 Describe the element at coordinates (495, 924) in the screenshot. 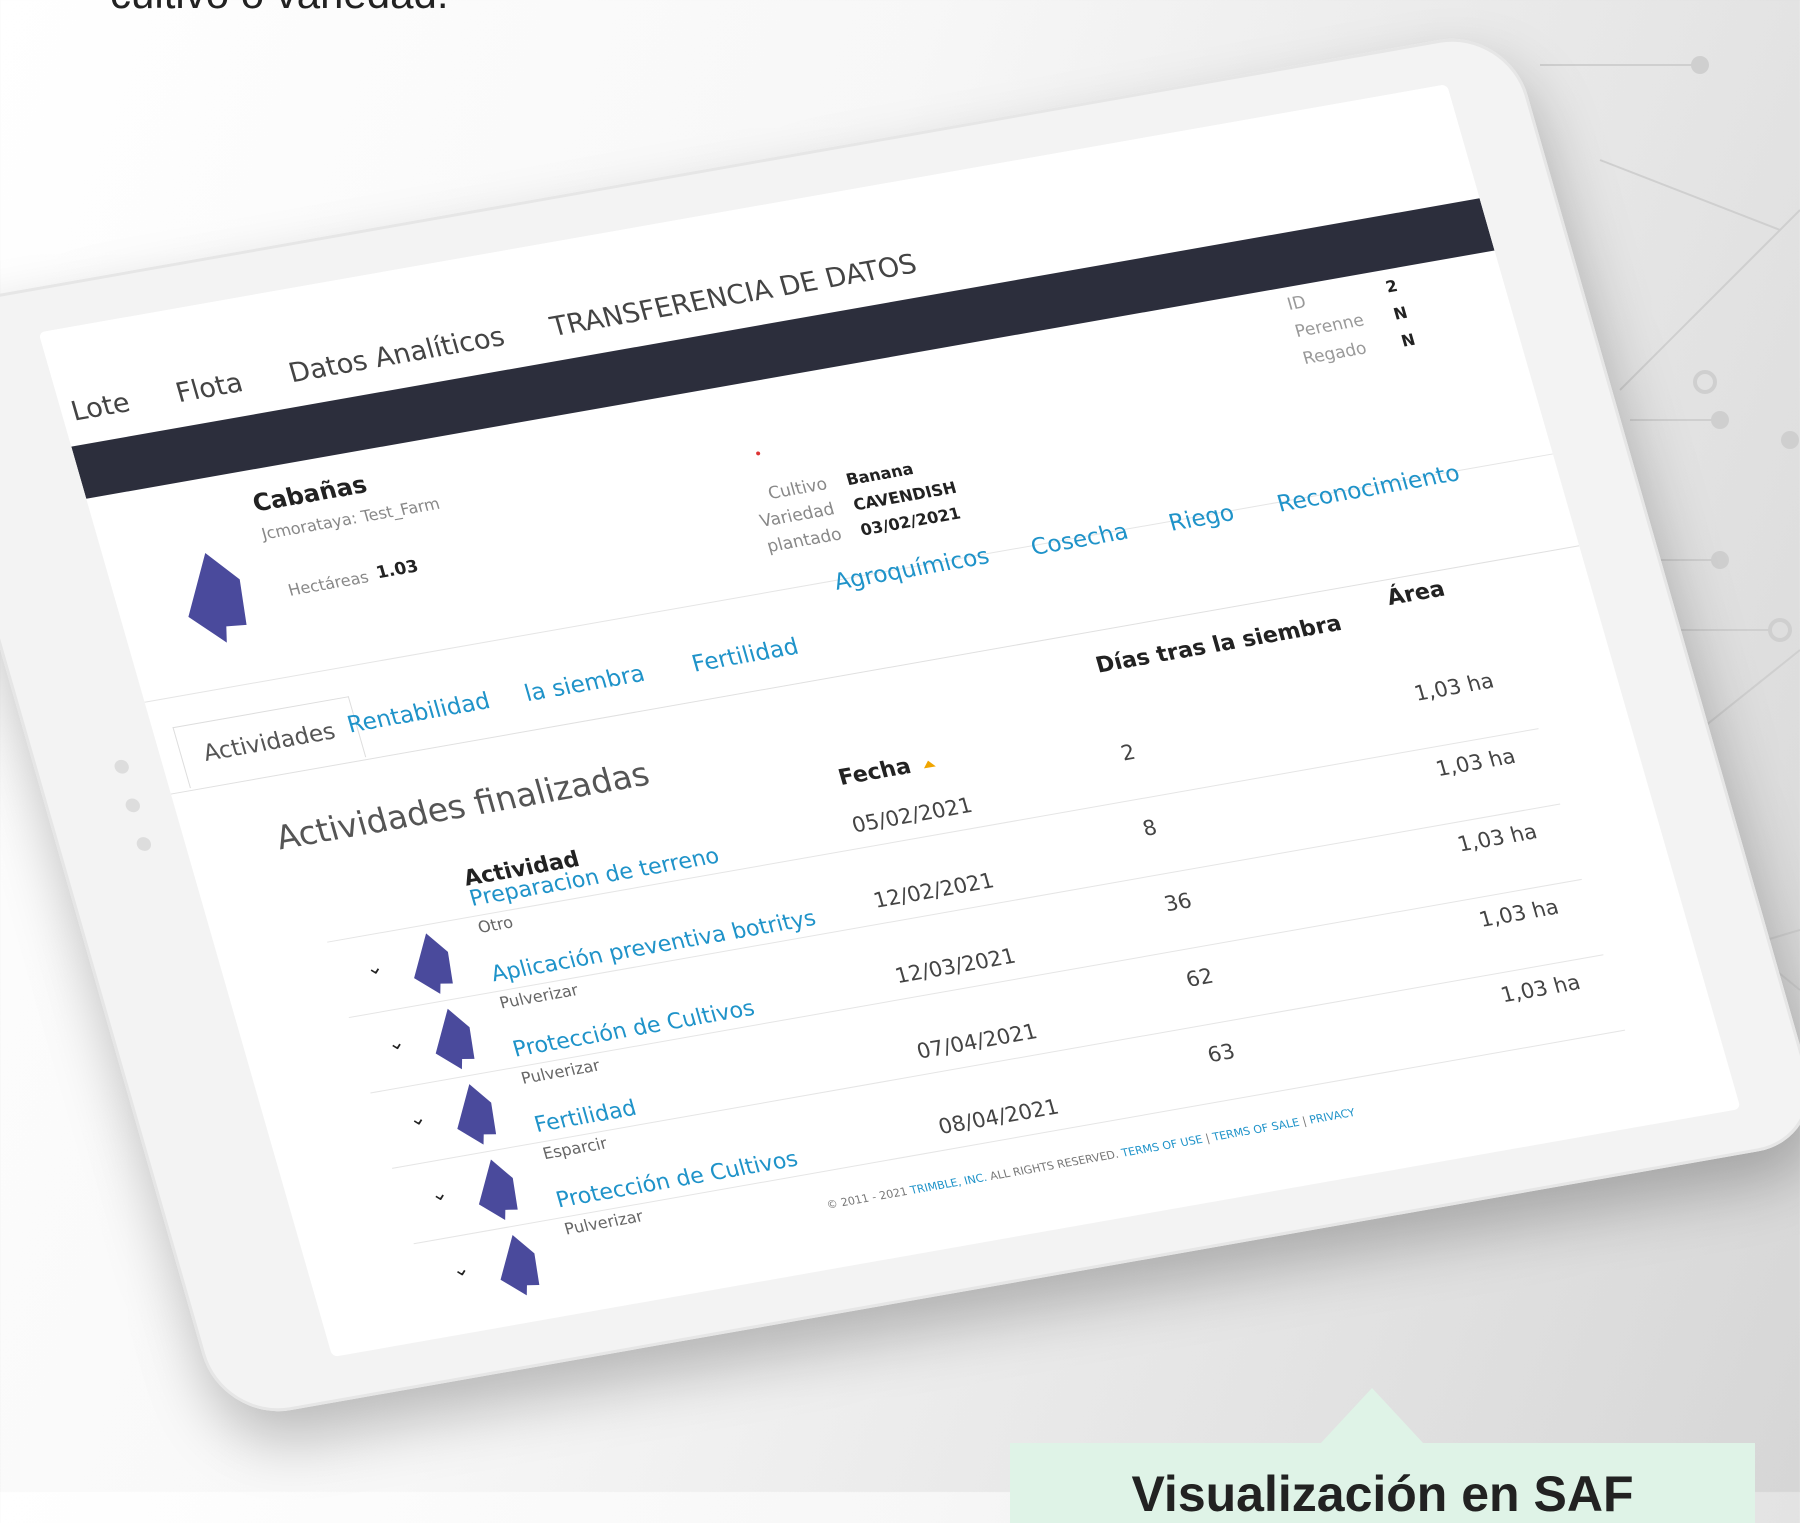

I see `activity-type: Otro` at that location.